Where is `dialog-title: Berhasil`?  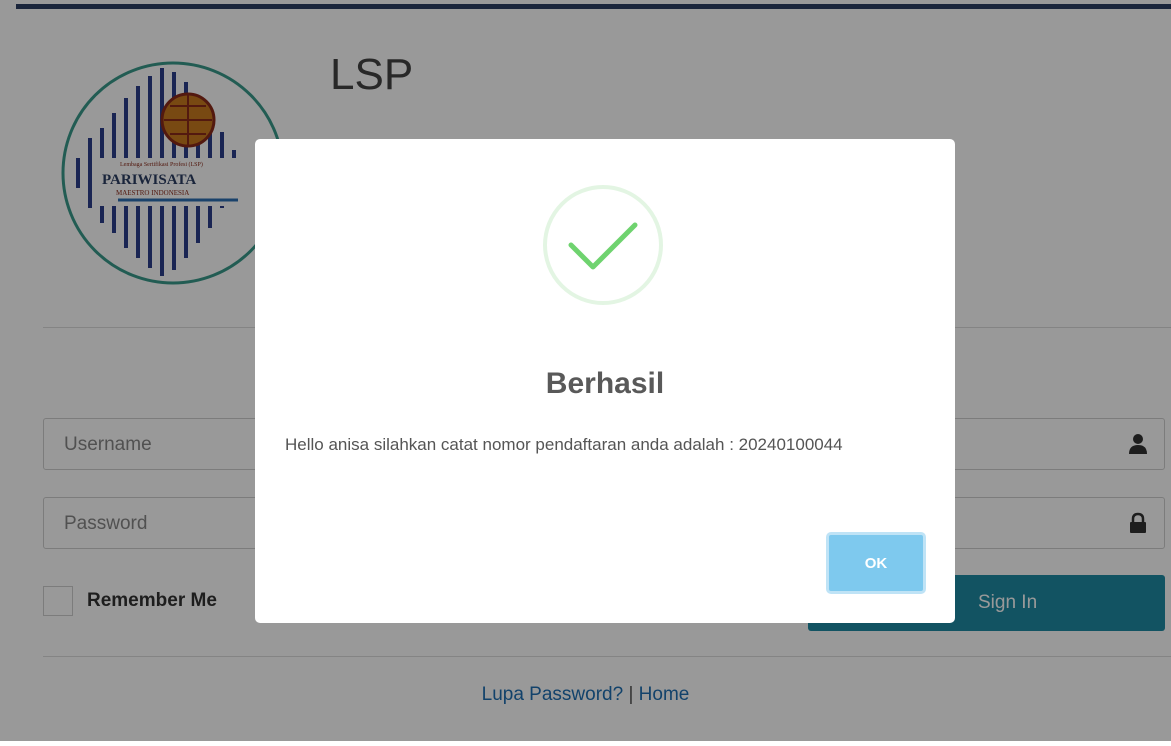 dialog-title: Berhasil is located at coordinates (605, 383).